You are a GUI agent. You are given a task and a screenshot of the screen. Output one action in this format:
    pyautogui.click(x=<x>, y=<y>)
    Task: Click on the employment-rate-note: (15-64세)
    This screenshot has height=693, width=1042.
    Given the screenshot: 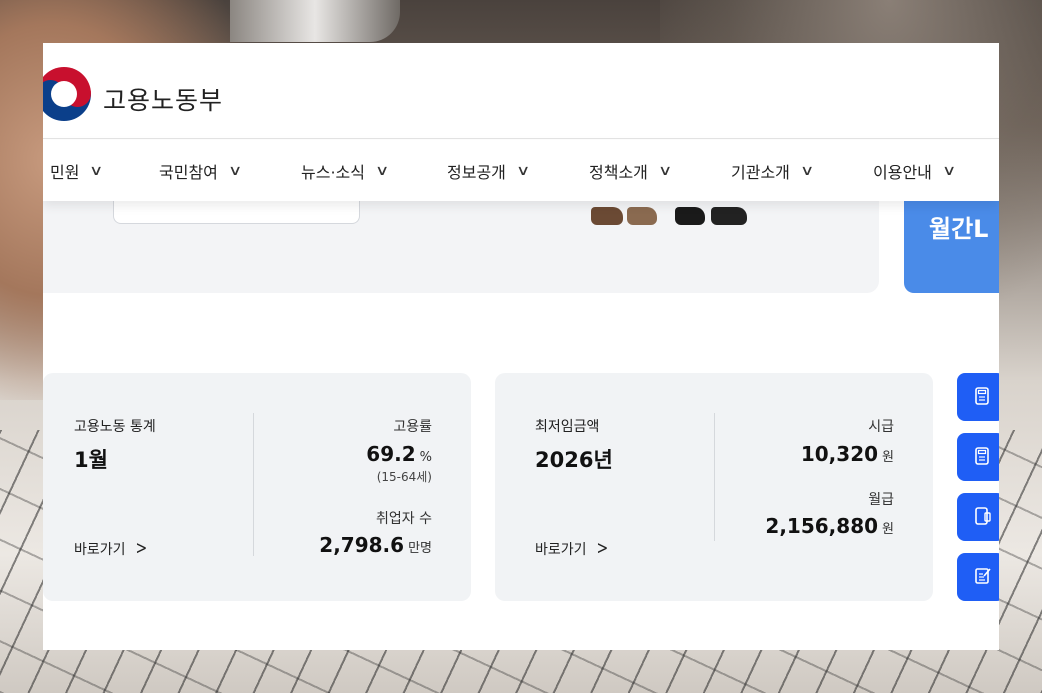 What is the action you would take?
    pyautogui.click(x=404, y=477)
    